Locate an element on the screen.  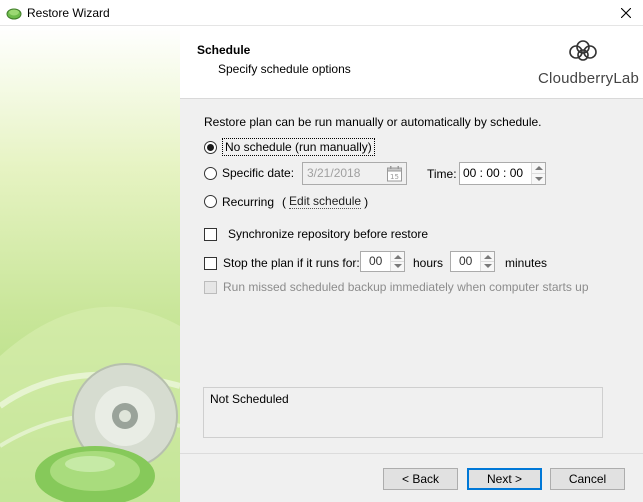
back-button: < Back is located at coordinates (420, 479).